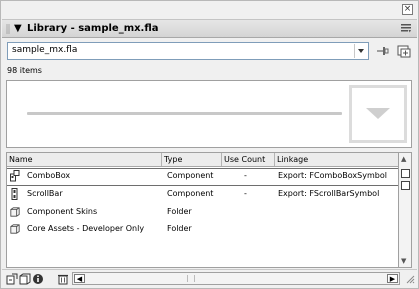 The height and width of the screenshot is (289, 419). I want to click on options-menu-icon, so click(406, 28).